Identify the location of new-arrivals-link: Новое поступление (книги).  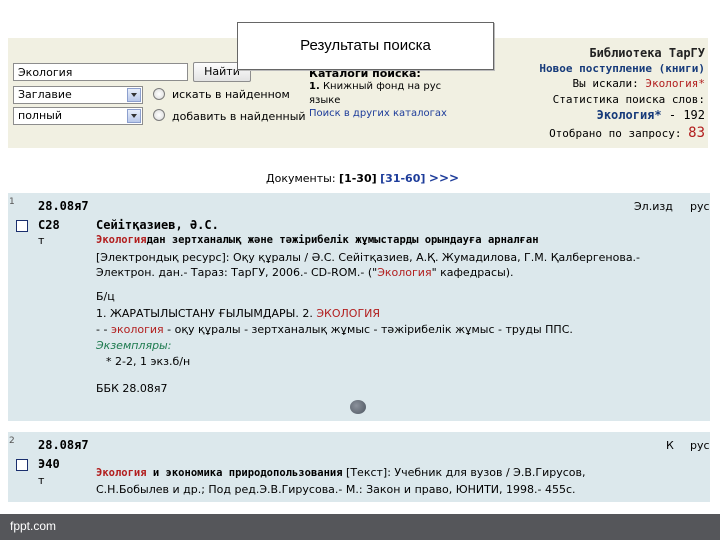
(622, 68).